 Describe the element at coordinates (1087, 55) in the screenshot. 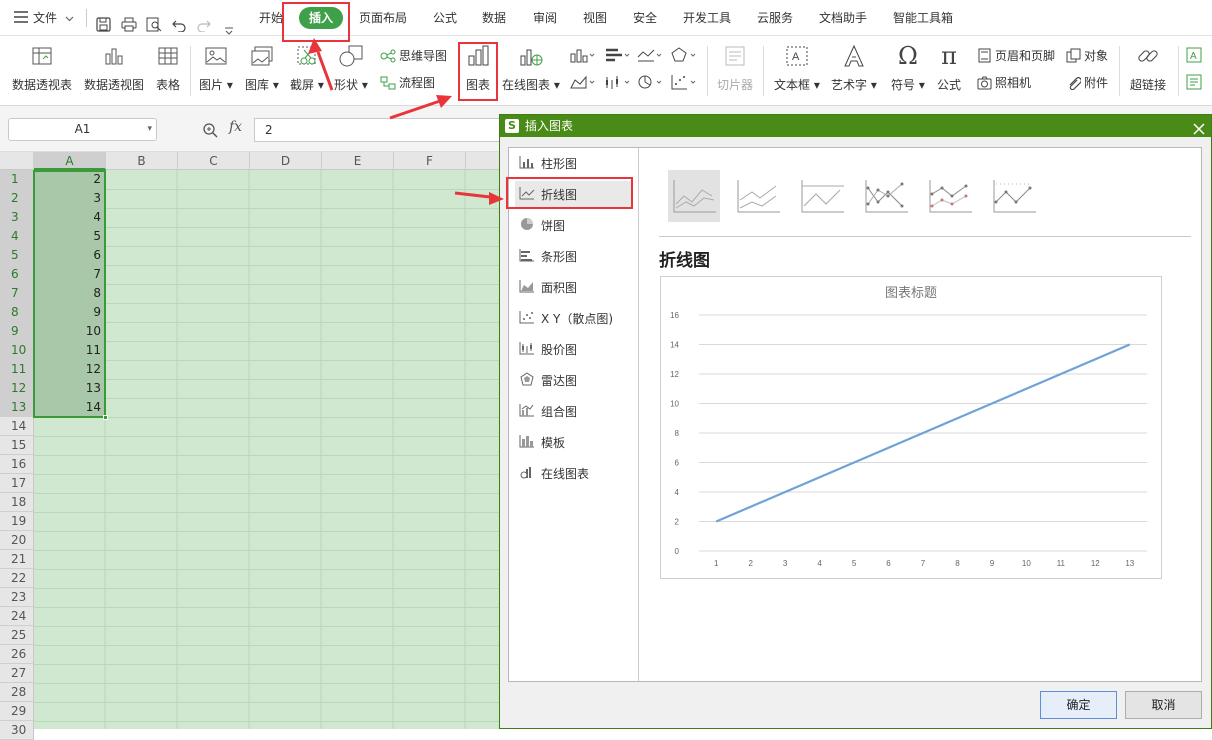

I see `object-button: 对象` at that location.